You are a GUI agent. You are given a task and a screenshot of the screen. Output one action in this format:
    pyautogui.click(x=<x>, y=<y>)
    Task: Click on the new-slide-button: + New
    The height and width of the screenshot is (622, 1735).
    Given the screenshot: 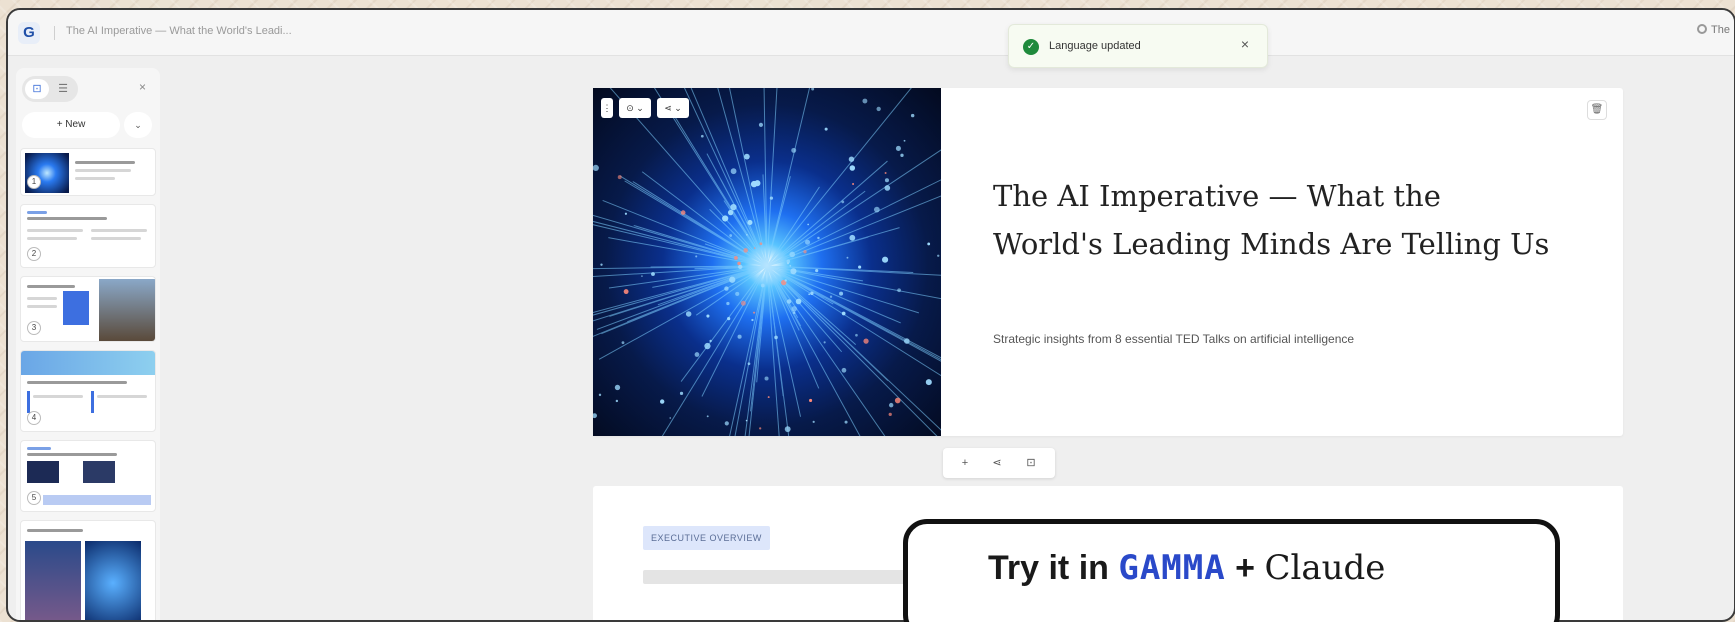 What is the action you would take?
    pyautogui.click(x=71, y=125)
    